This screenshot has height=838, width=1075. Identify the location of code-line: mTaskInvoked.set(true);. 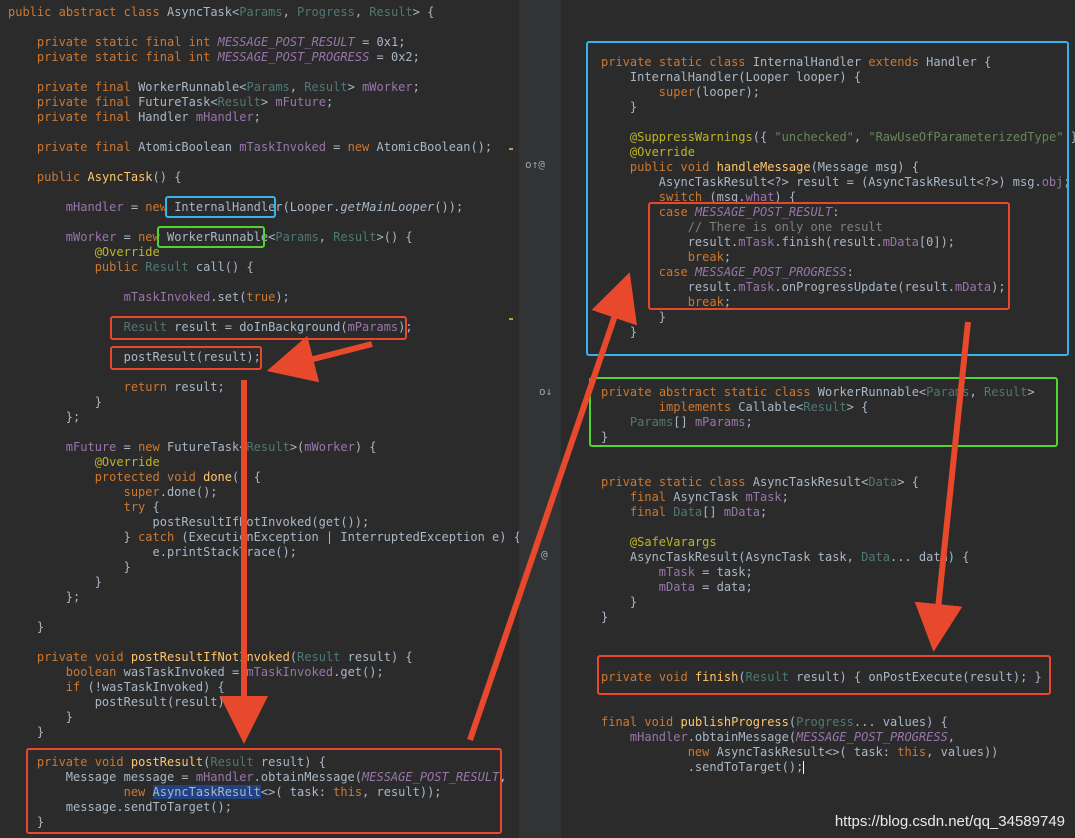
(149, 297).